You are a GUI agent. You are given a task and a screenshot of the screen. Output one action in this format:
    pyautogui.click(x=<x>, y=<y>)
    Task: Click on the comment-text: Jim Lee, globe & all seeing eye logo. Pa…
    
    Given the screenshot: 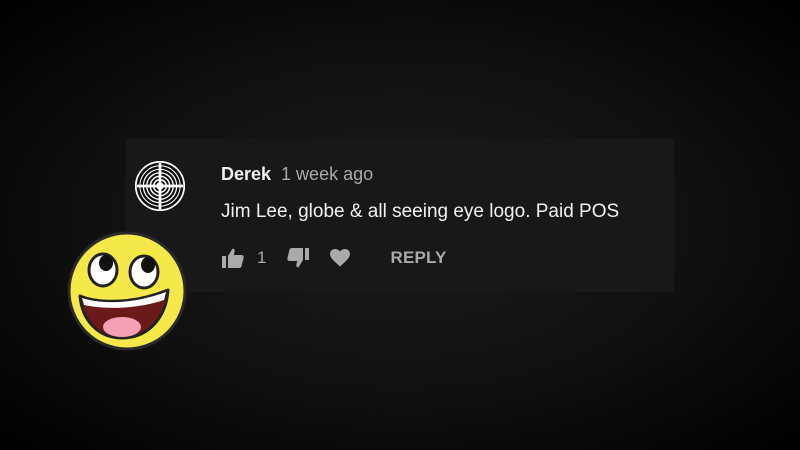 What is the action you would take?
    pyautogui.click(x=420, y=211)
    